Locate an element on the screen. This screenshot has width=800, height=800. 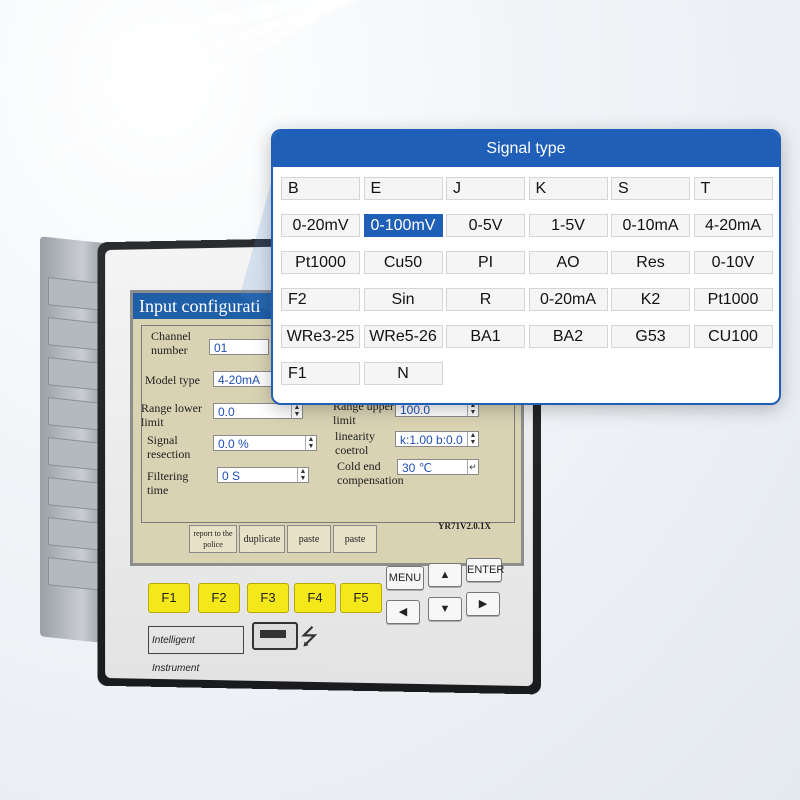
signal-option: Cu50 is located at coordinates (403, 262).